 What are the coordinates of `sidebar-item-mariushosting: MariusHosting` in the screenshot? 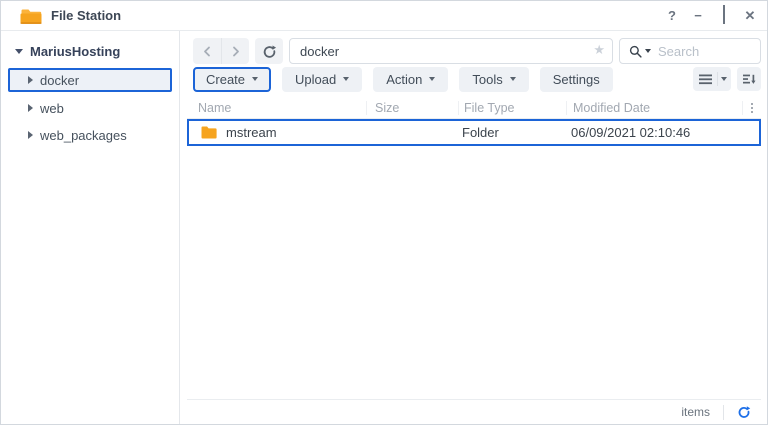 It's located at (97, 51).